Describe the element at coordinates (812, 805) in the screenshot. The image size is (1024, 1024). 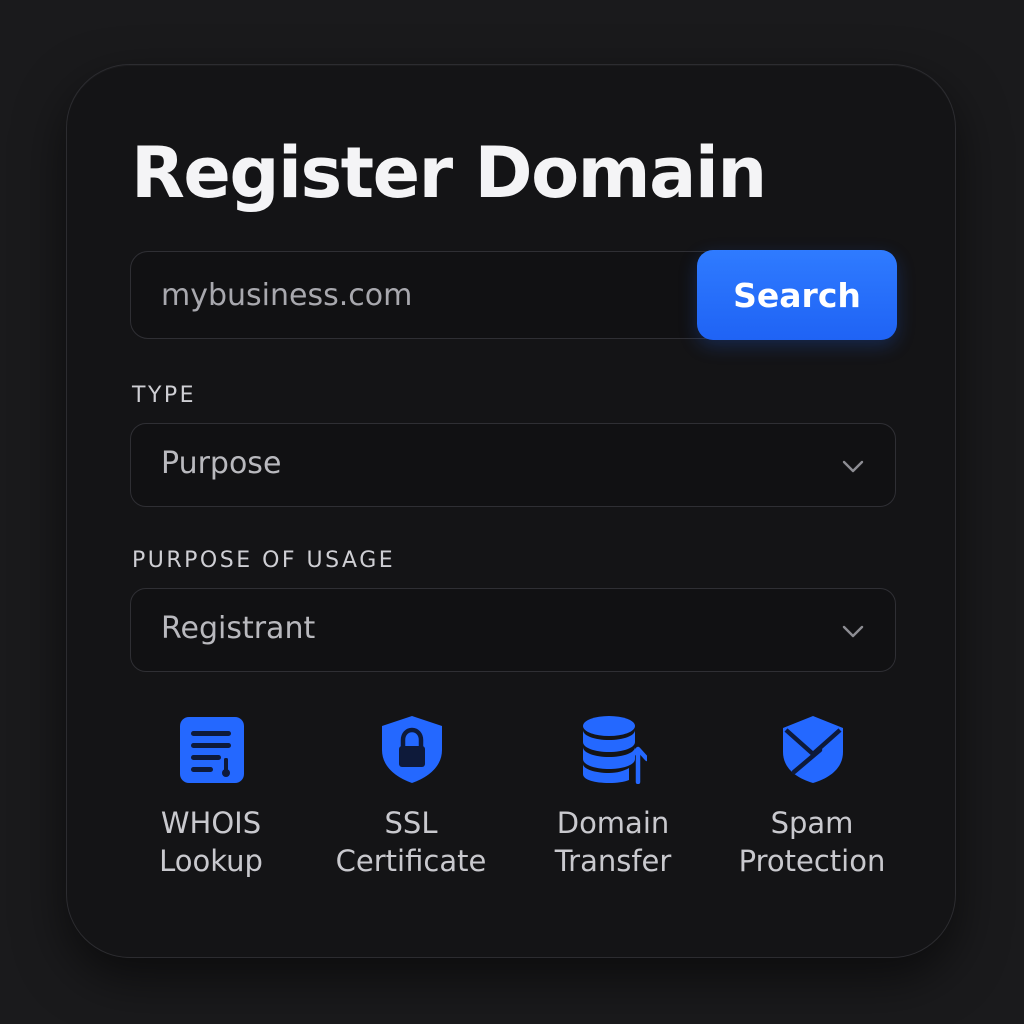
I see `feature-spam-protection: Spam Protection` at that location.